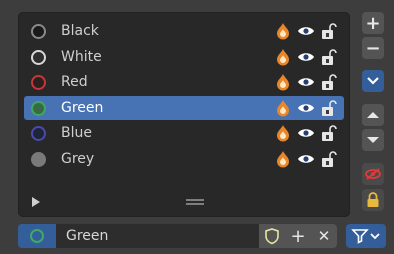  What do you see at coordinates (184, 82) in the screenshot?
I see `layer-row: Red` at bounding box center [184, 82].